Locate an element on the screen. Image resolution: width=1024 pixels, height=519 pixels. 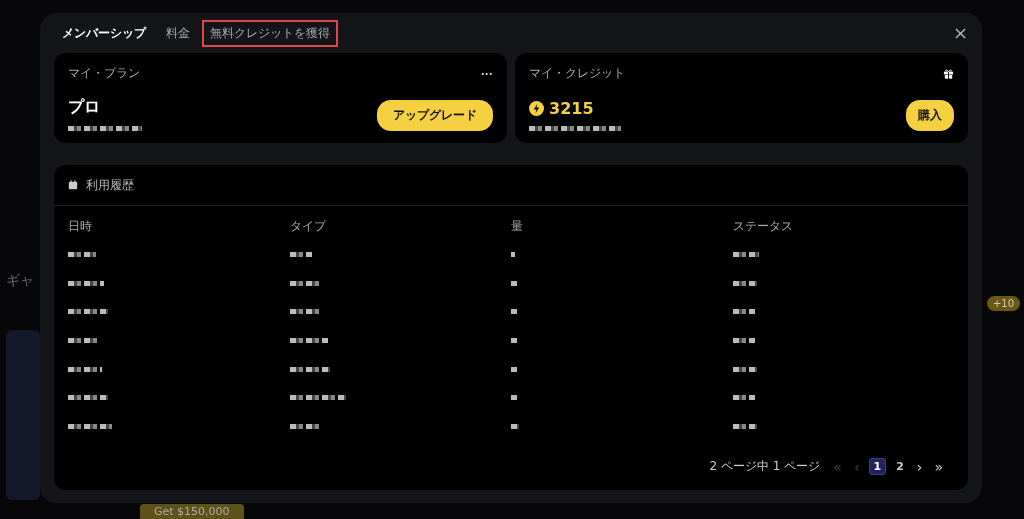
panel-title: 利用履歴 is located at coordinates (110, 185).